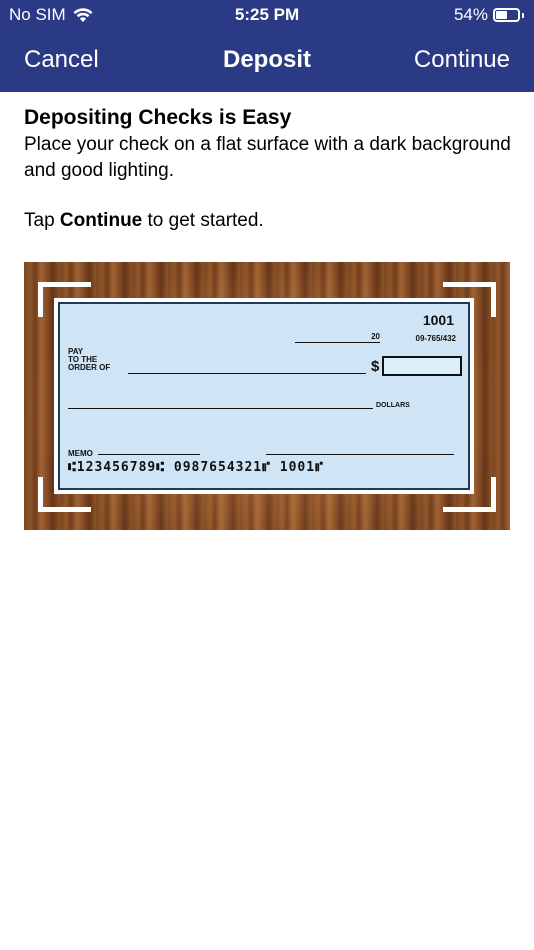  I want to click on instruction-suffix: to get started., so click(203, 220).